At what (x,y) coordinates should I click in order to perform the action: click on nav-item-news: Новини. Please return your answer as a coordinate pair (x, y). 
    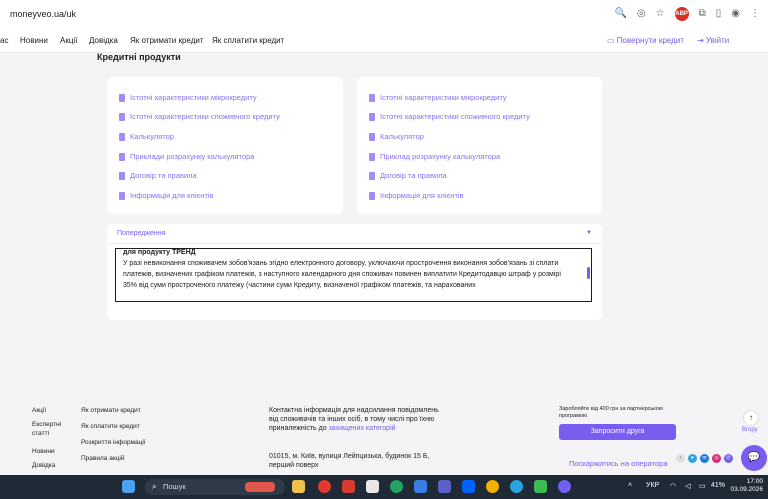
    Looking at the image, I should click on (34, 40).